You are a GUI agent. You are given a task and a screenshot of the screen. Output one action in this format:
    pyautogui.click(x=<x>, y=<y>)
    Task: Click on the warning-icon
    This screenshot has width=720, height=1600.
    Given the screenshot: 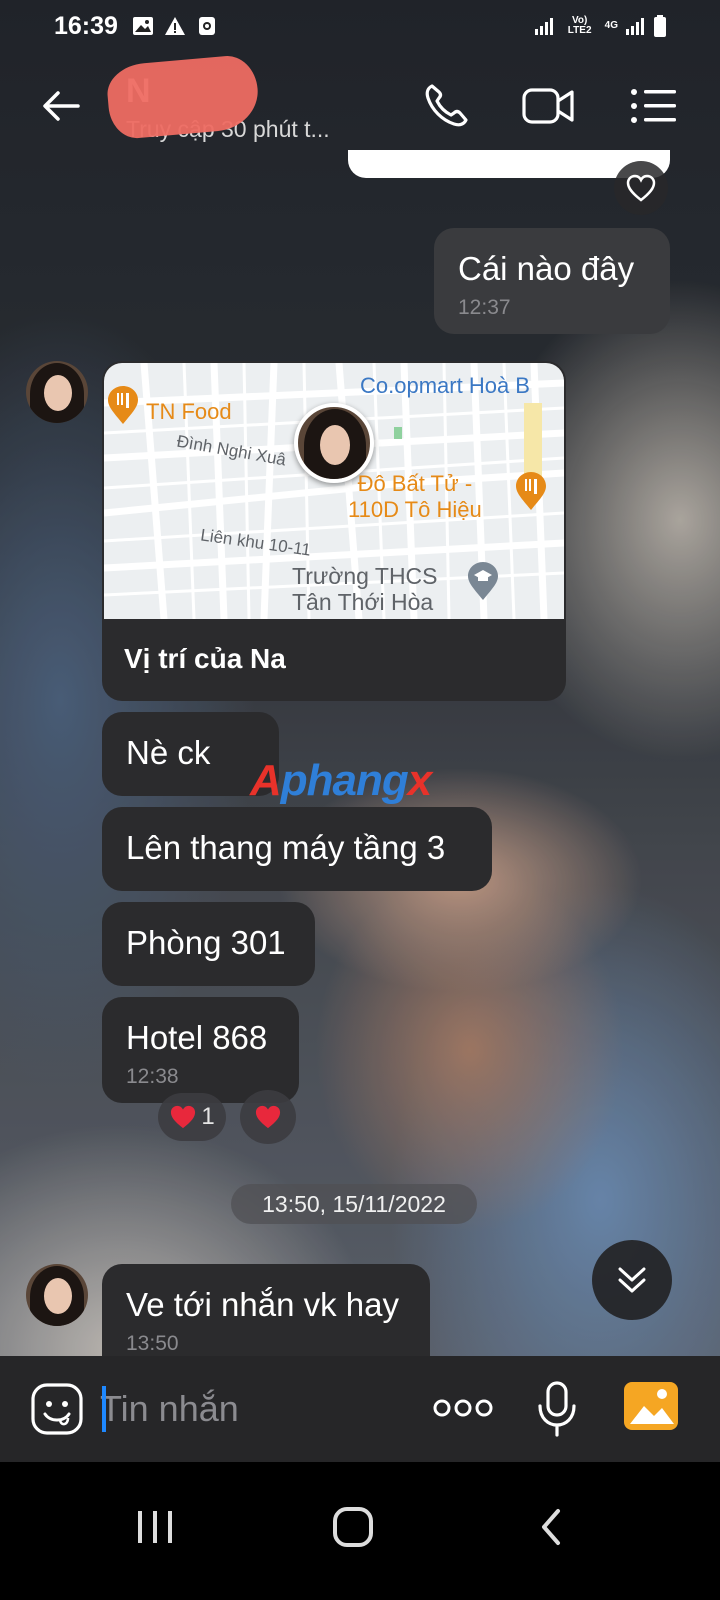 What is the action you would take?
    pyautogui.click(x=174, y=26)
    